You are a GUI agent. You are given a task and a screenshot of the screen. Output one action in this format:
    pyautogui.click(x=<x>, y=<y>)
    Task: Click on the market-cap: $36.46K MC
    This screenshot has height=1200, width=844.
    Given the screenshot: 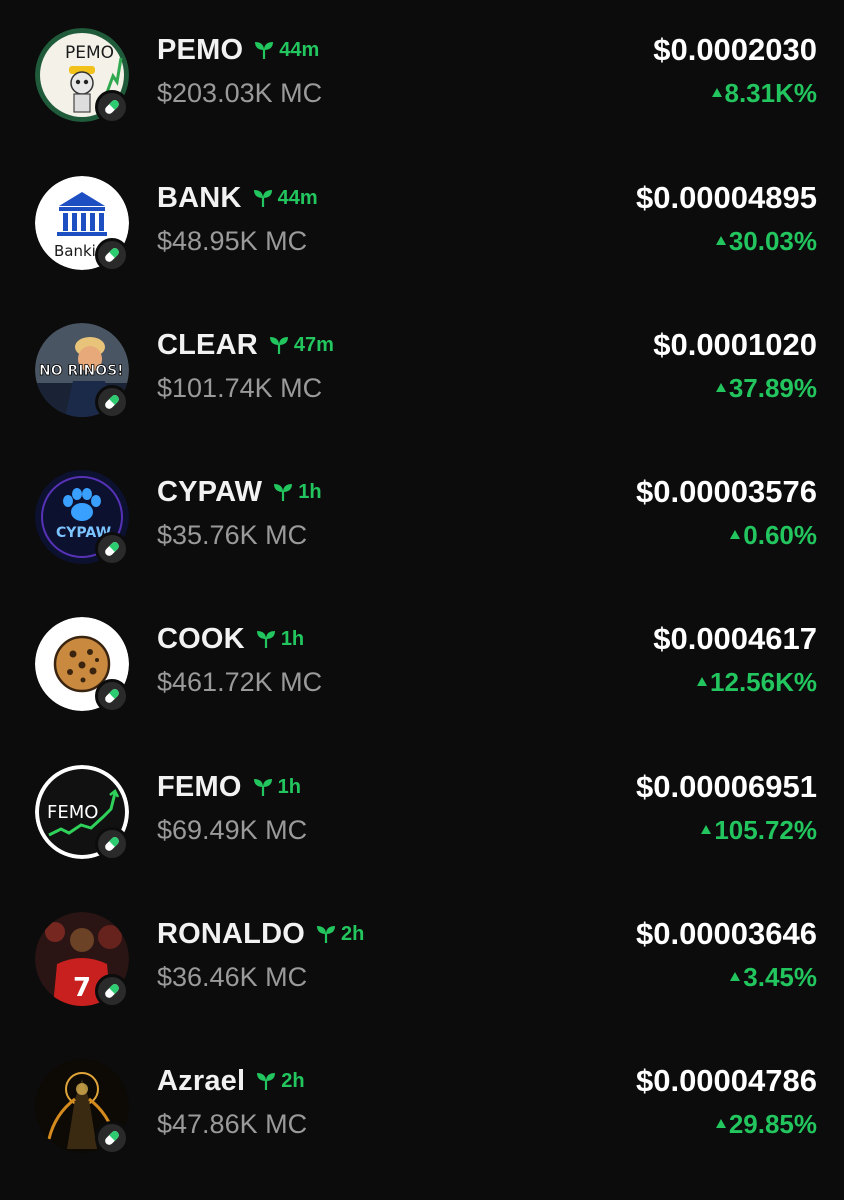 What is the action you would take?
    pyautogui.click(x=232, y=977)
    